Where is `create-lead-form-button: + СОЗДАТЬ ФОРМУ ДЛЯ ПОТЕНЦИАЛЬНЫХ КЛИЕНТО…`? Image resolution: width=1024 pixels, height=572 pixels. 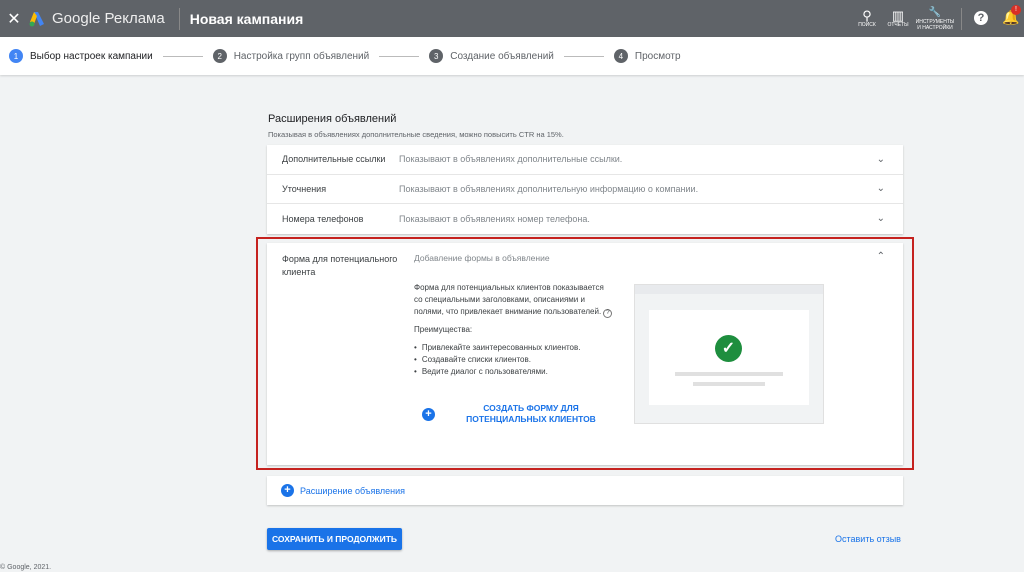 create-lead-form-button: + СОЗДАТЬ ФОРМУ ДЛЯ ПОТЕНЦИАЛЬНЫХ КЛИЕНТО… is located at coordinates (511, 414).